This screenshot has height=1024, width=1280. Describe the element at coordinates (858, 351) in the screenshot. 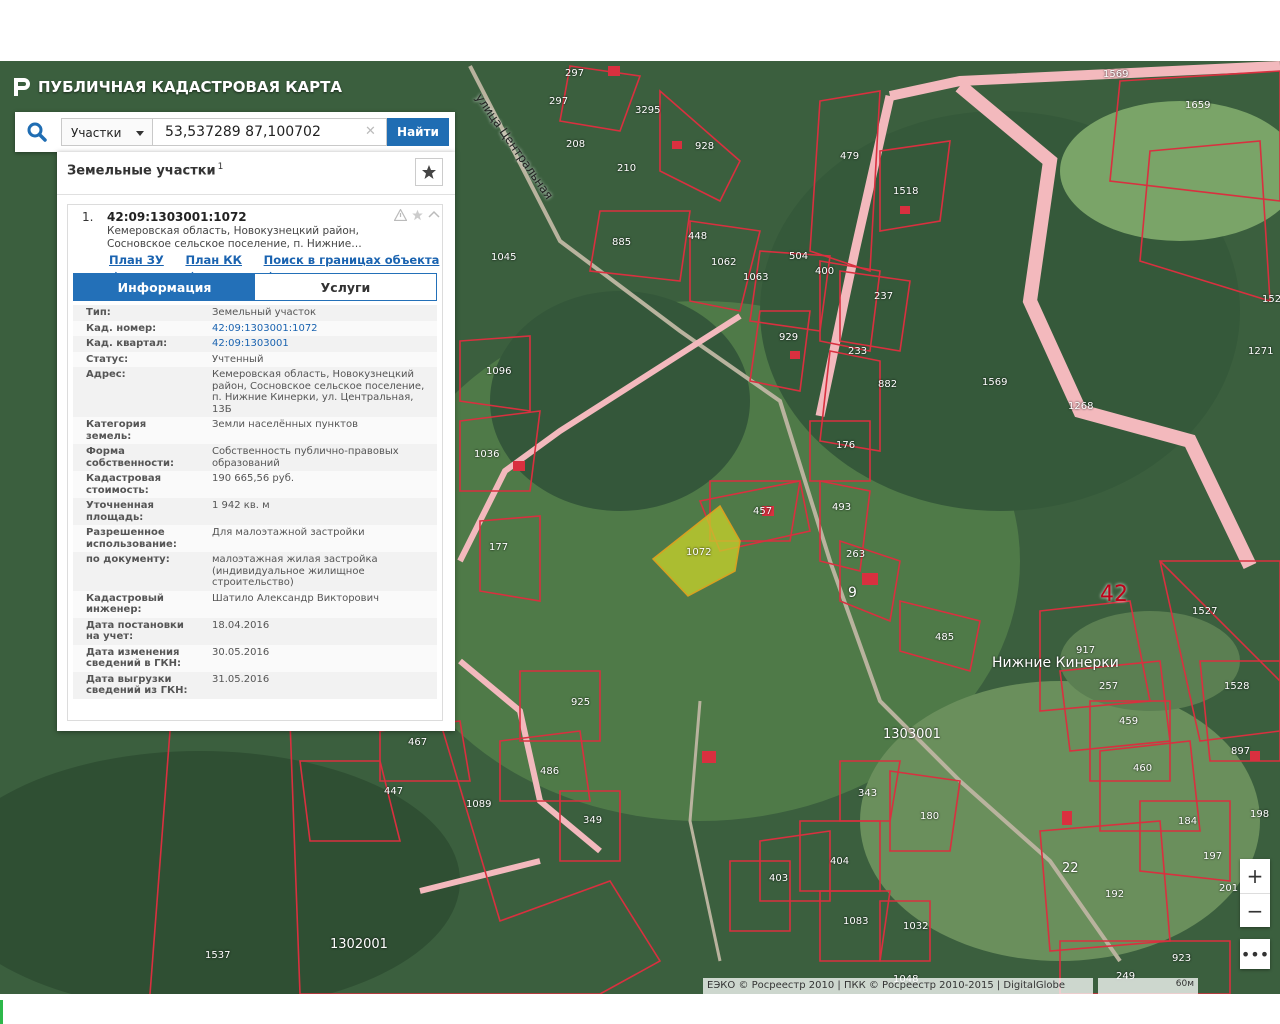

I see `parcel-label: 233` at that location.